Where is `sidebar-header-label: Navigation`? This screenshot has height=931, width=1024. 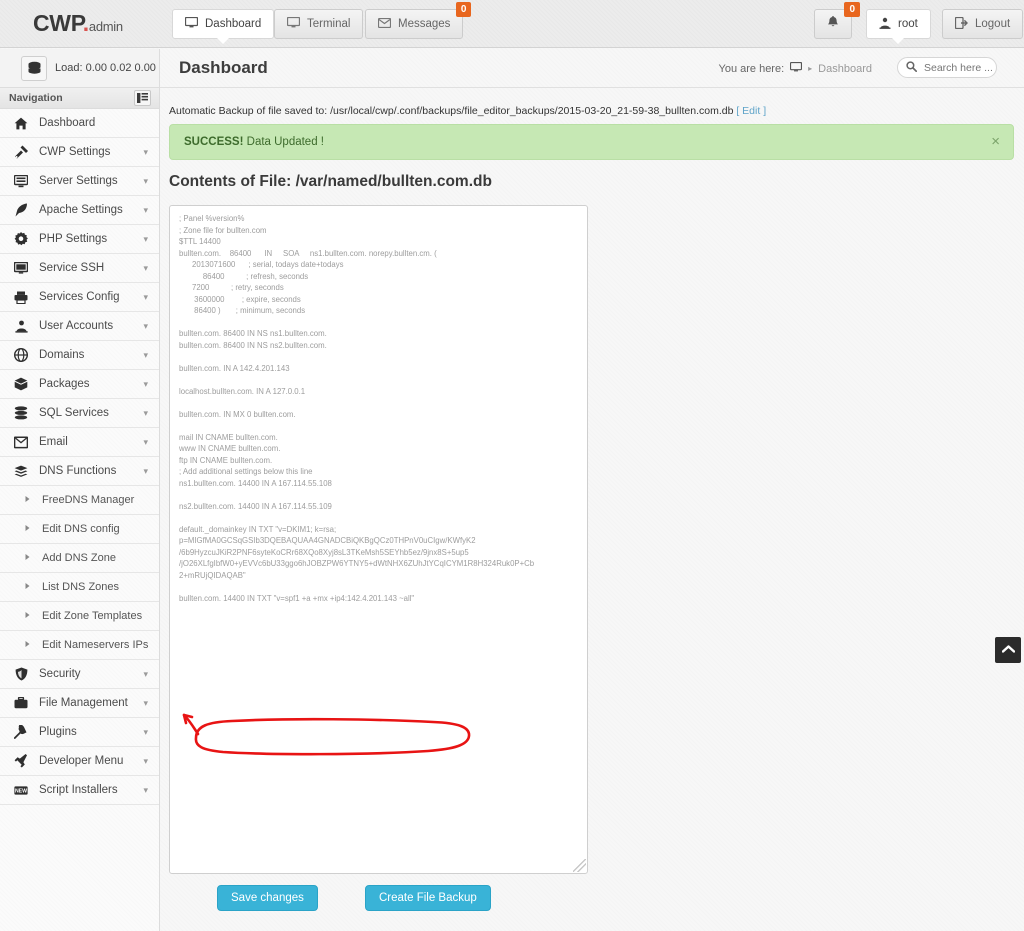 sidebar-header-label: Navigation is located at coordinates (36, 98).